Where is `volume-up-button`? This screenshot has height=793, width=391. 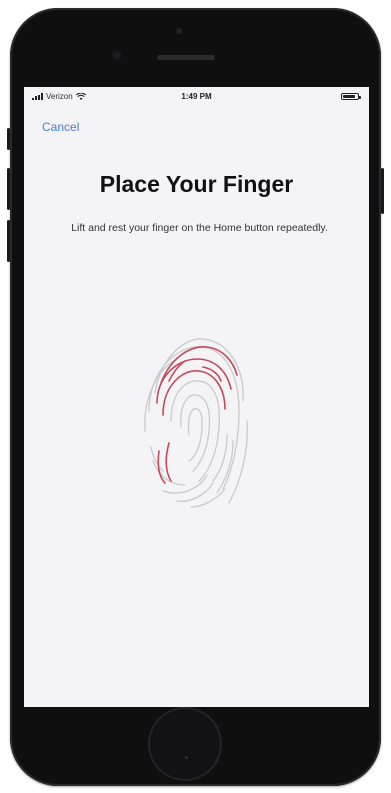 volume-up-button is located at coordinates (8, 189).